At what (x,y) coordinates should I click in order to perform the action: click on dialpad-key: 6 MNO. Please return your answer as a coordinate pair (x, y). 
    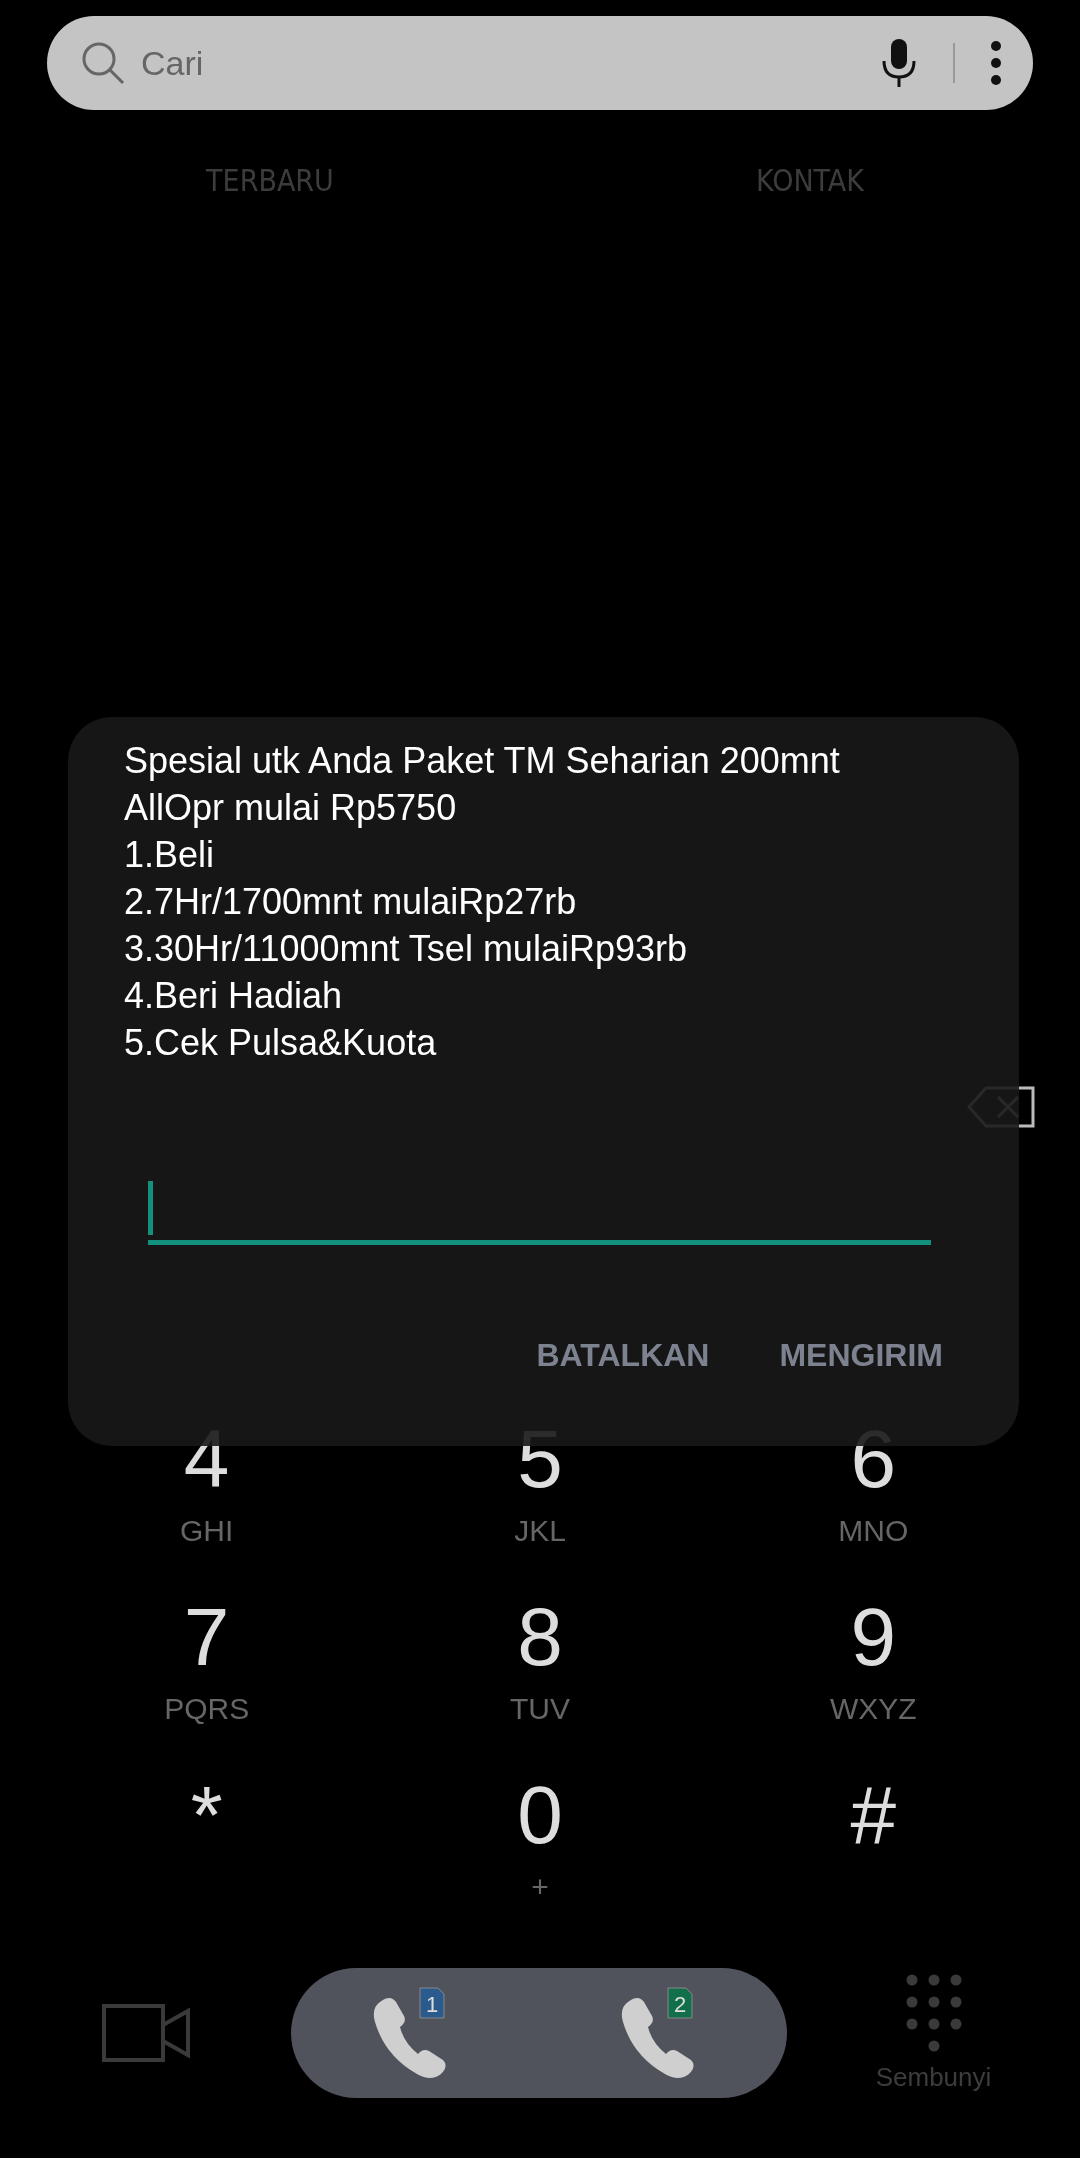
    Looking at the image, I should click on (873, 1485).